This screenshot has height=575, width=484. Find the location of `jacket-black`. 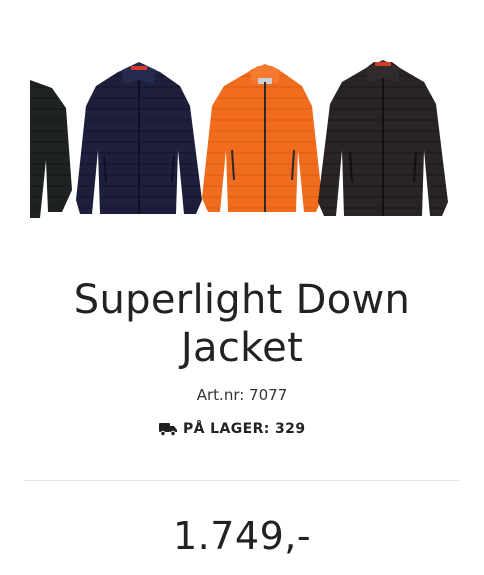

jacket-black is located at coordinates (383, 138).